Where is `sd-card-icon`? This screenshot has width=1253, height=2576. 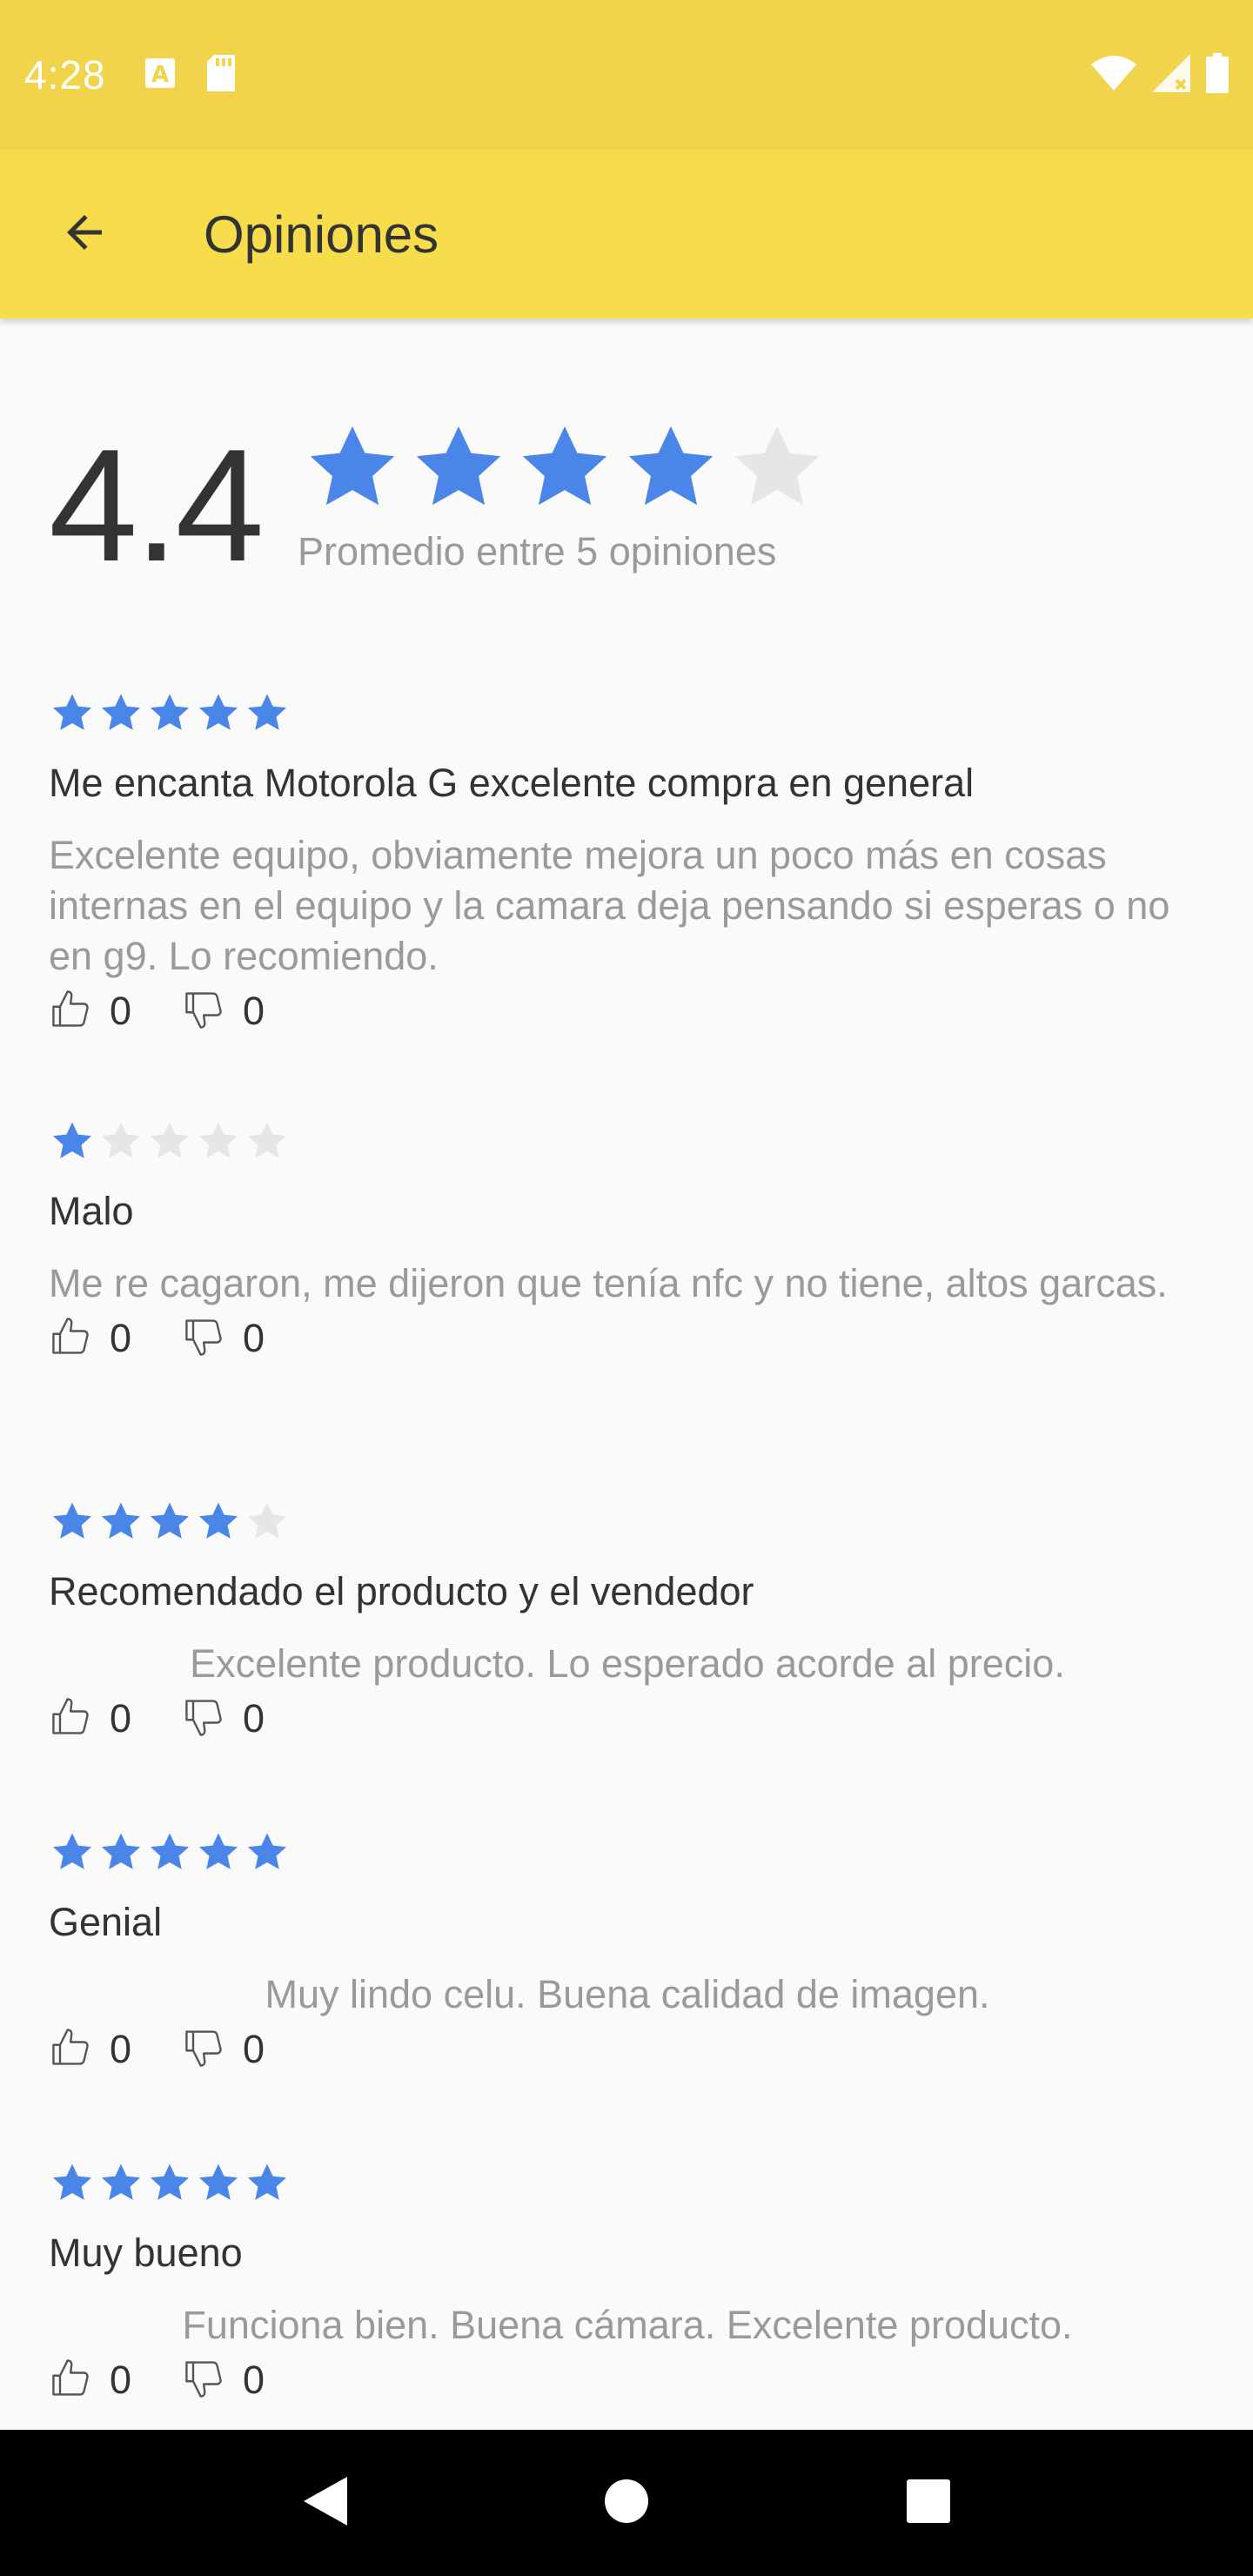 sd-card-icon is located at coordinates (221, 75).